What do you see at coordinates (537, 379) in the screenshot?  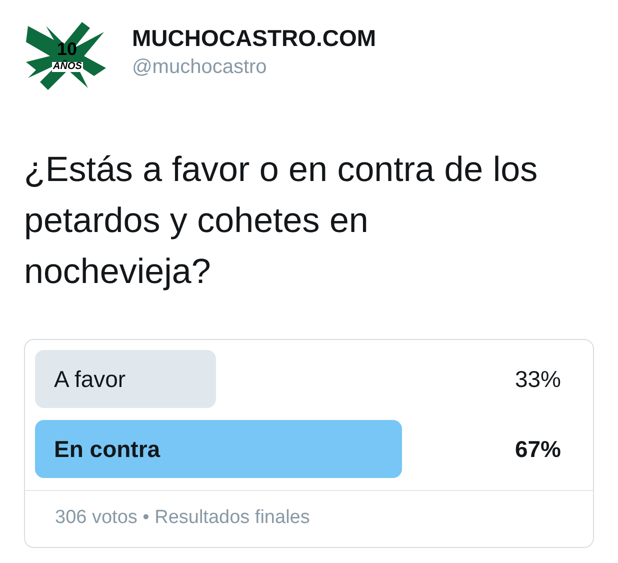 I see `option-percent: 33%` at bounding box center [537, 379].